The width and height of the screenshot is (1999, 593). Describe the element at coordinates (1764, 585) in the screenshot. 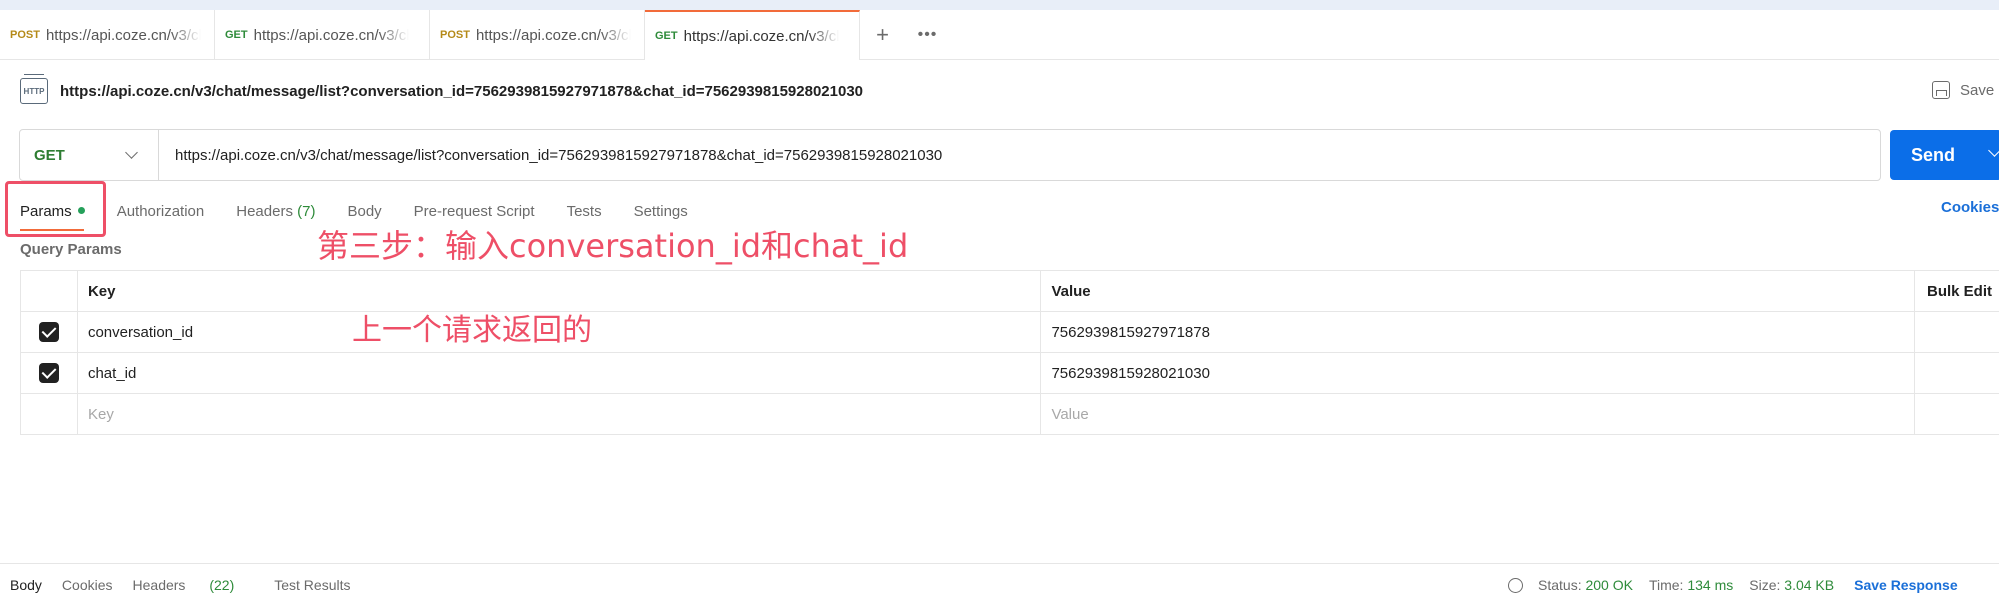

I see `size-label: Size:` at that location.